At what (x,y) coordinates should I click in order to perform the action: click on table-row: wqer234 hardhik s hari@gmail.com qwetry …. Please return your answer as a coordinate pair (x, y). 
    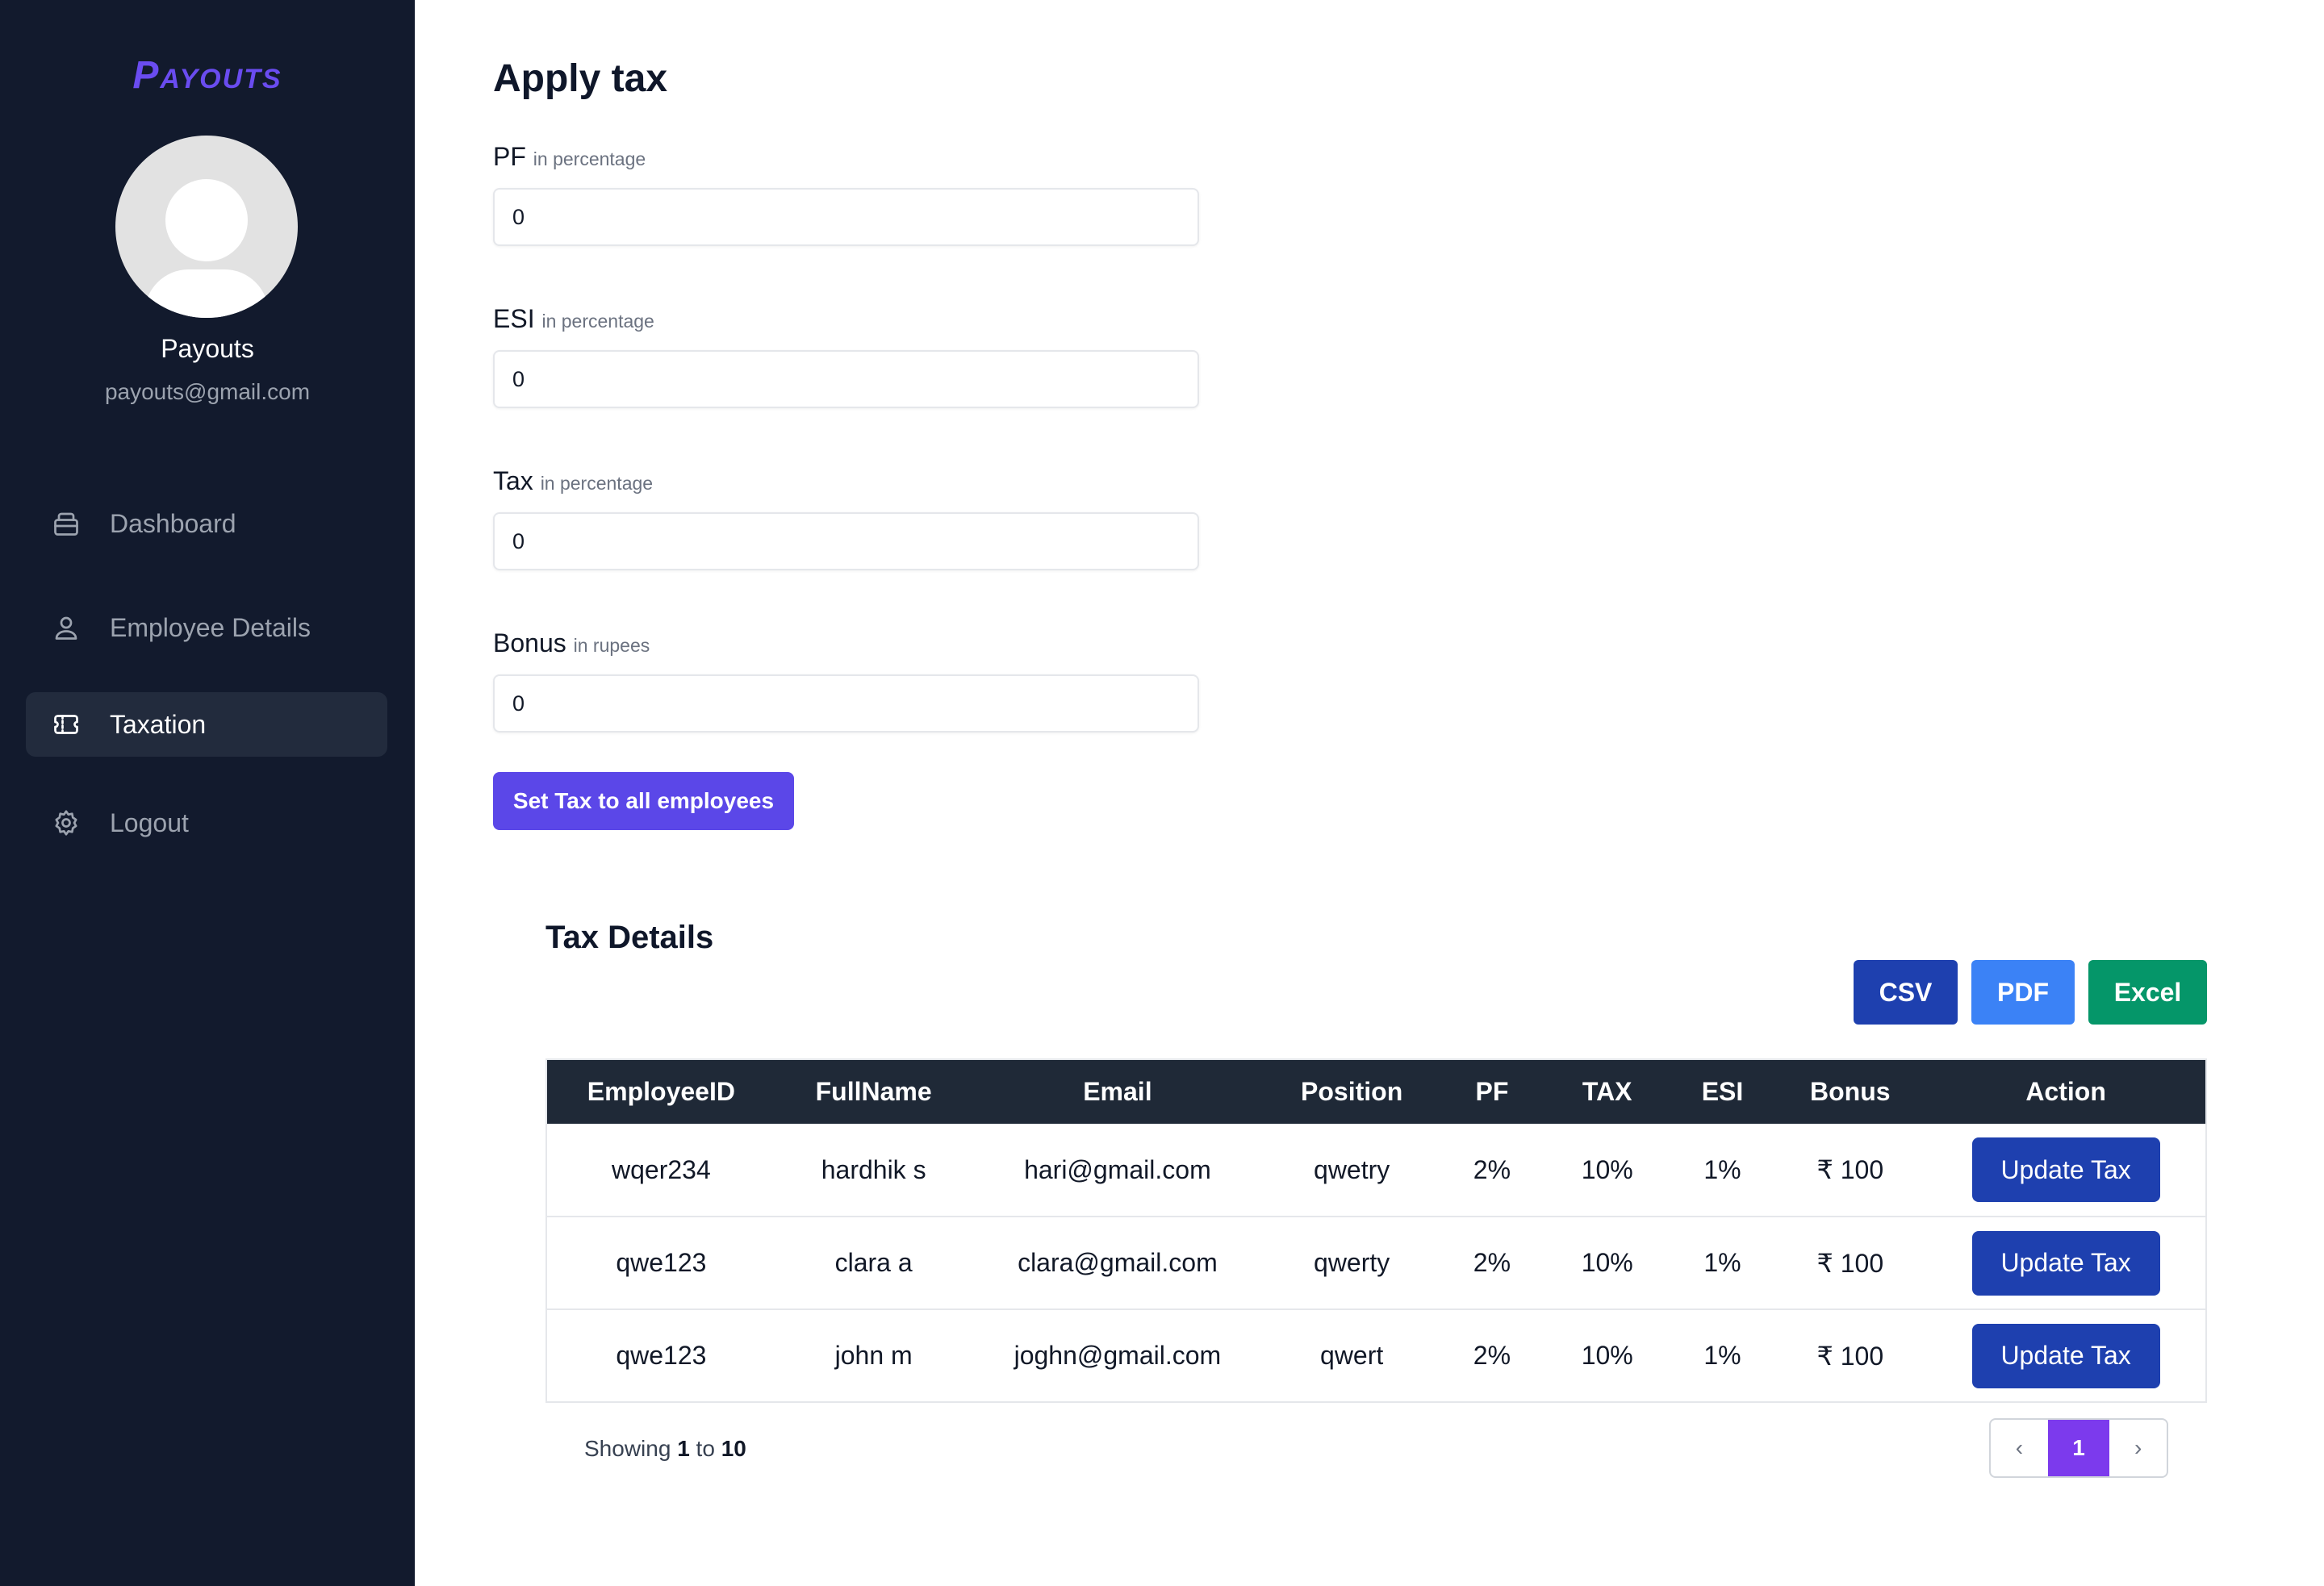
    Looking at the image, I should click on (1376, 1171).